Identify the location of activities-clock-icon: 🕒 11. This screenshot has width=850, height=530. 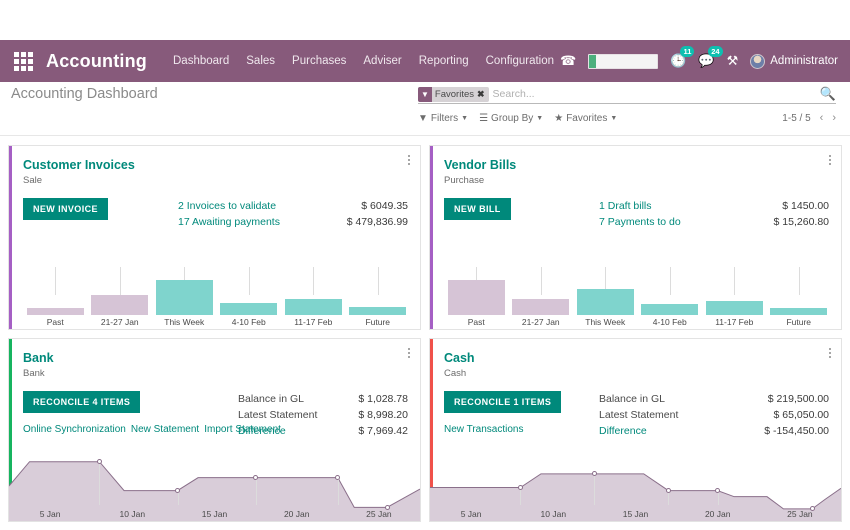
(682, 57).